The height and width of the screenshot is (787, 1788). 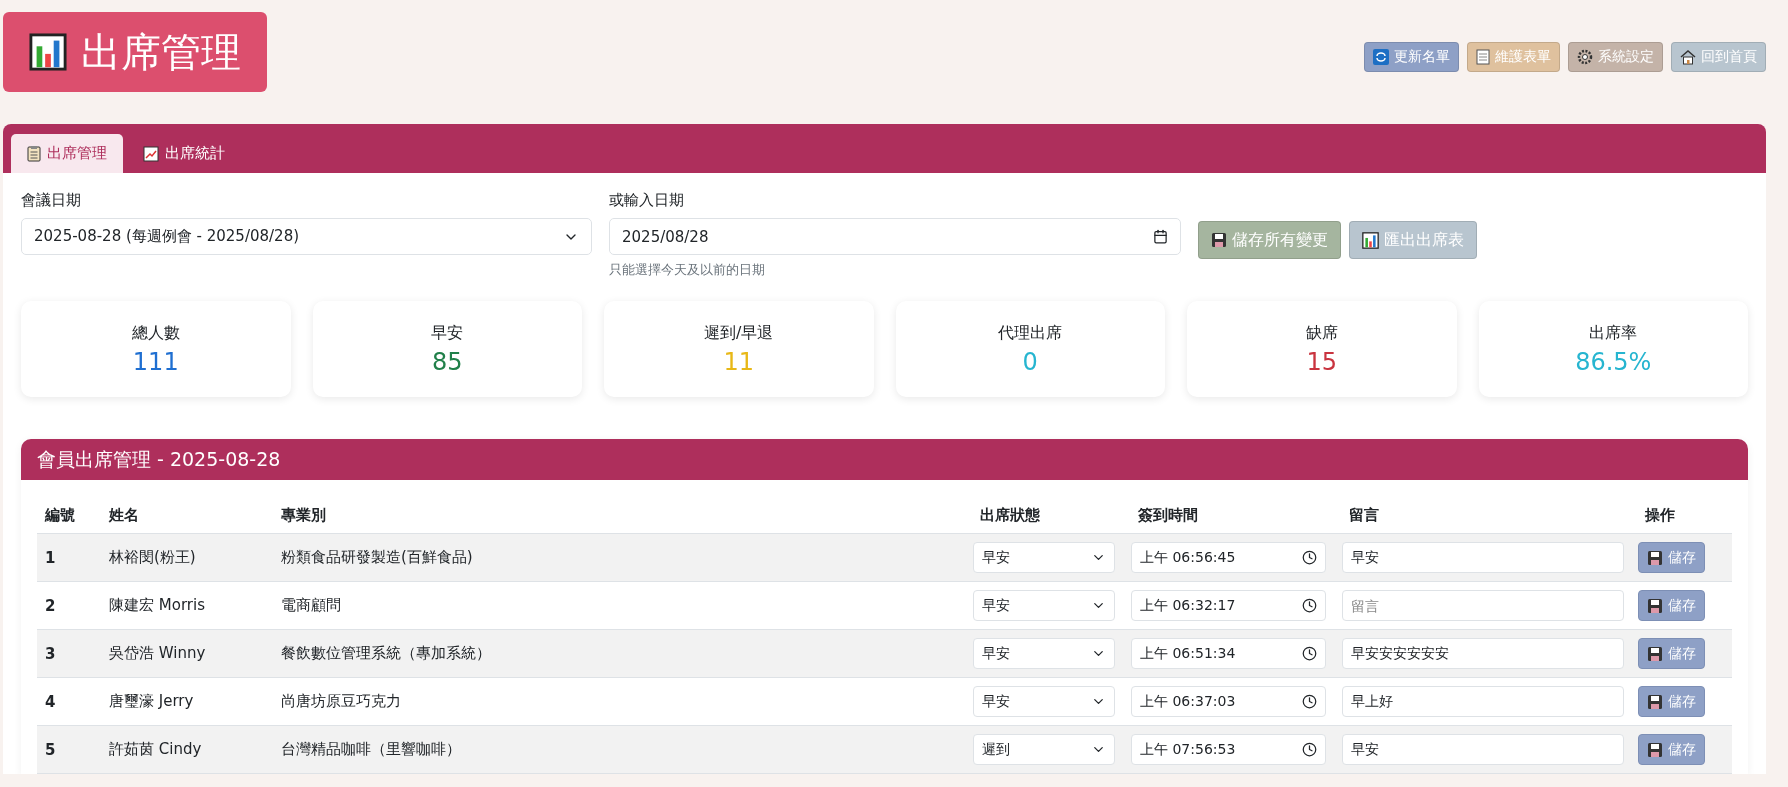 I want to click on table-cell: 粉類食品研發製造(百鮮食品), so click(x=622, y=557).